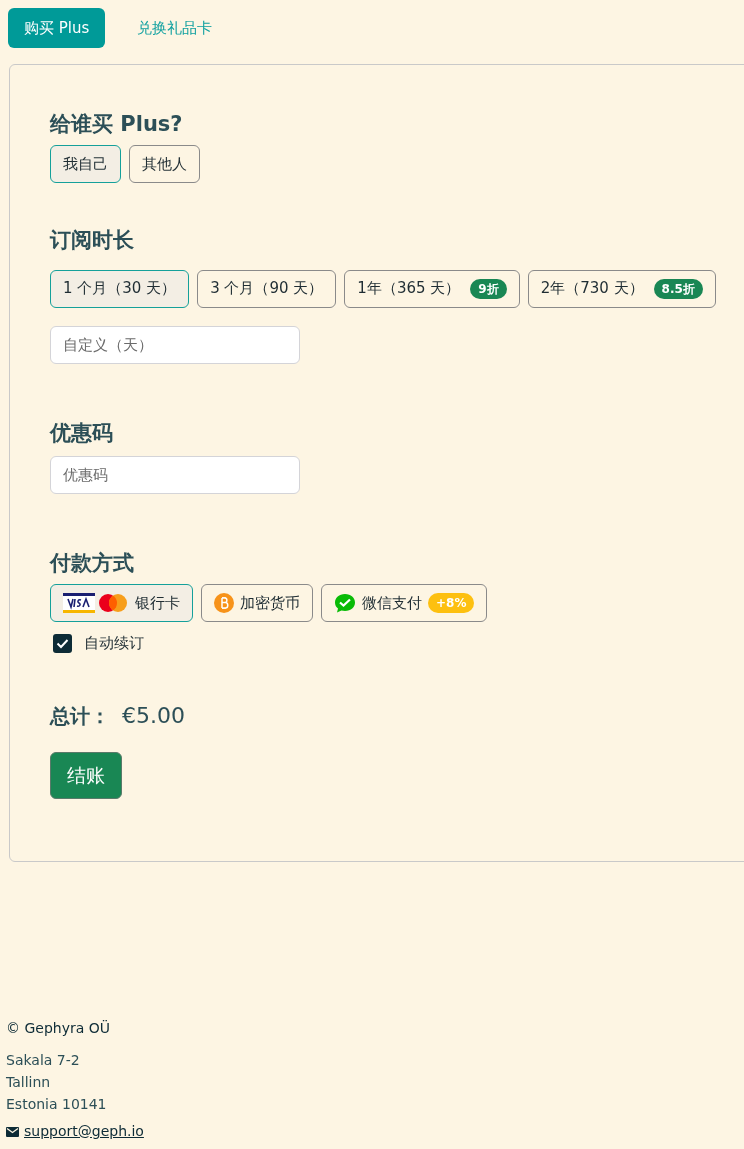 This screenshot has width=744, height=1149. I want to click on custom-days-field: 自定义（天）, so click(175, 344).